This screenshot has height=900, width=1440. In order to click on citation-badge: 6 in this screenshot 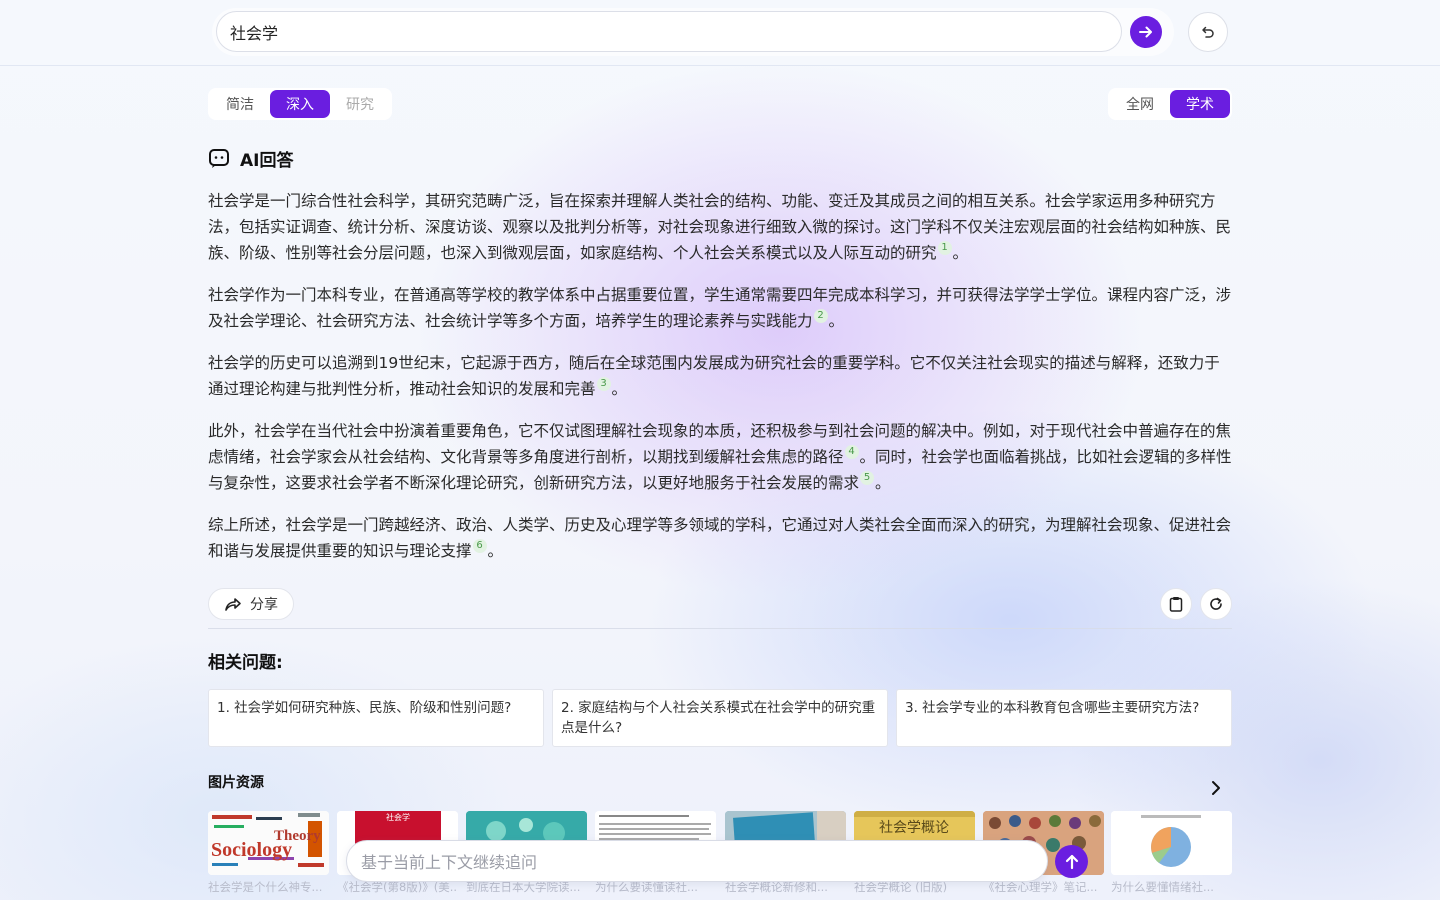, I will do `click(479, 546)`.